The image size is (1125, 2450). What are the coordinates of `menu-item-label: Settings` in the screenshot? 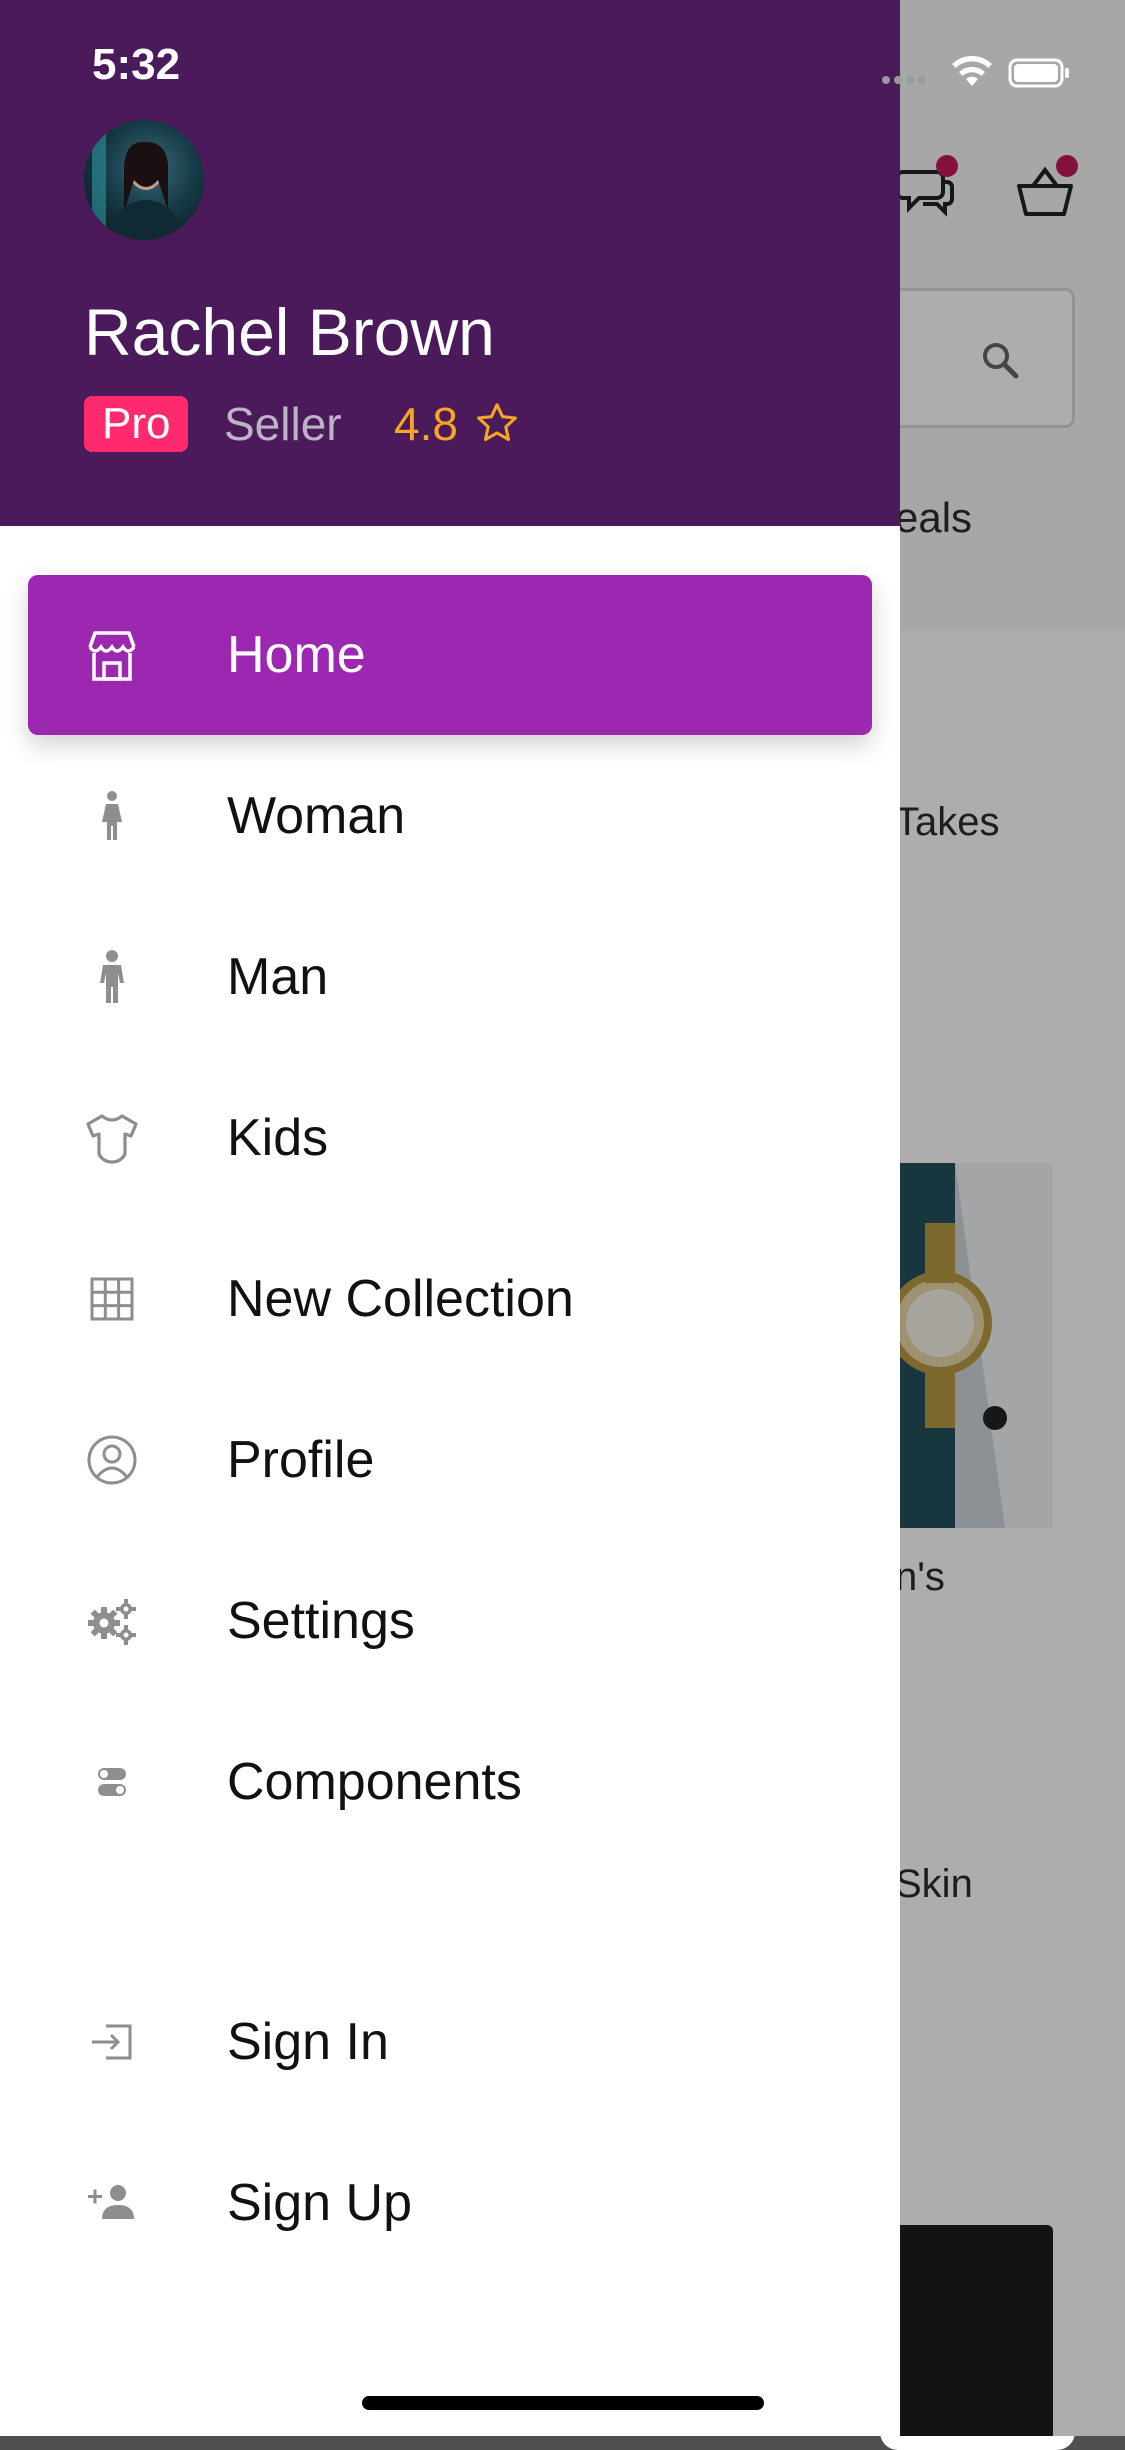 It's located at (321, 1621).